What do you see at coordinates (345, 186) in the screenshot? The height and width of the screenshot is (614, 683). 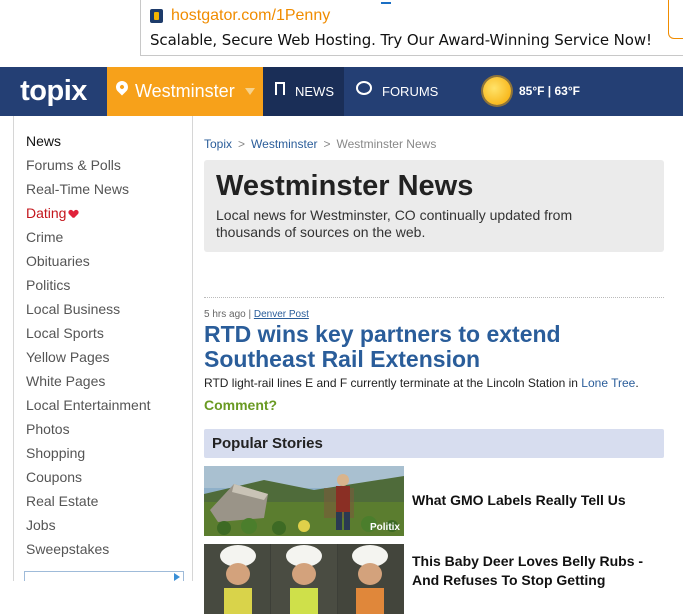 I see `page-title: Westminster News` at bounding box center [345, 186].